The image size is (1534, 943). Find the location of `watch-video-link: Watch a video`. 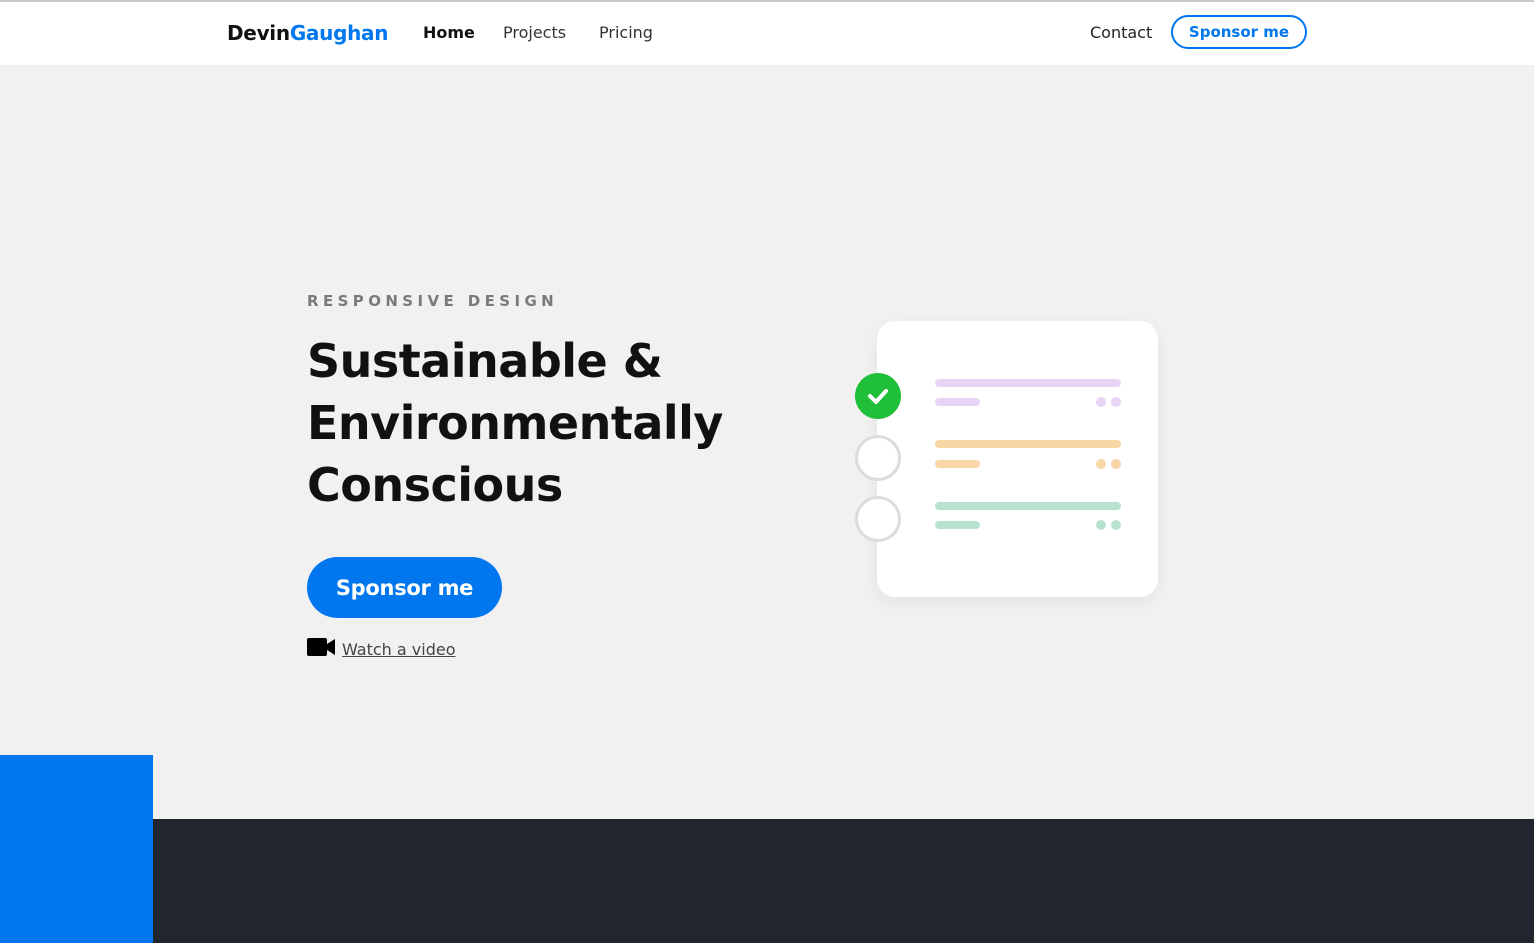

watch-video-link: Watch a video is located at coordinates (381, 646).